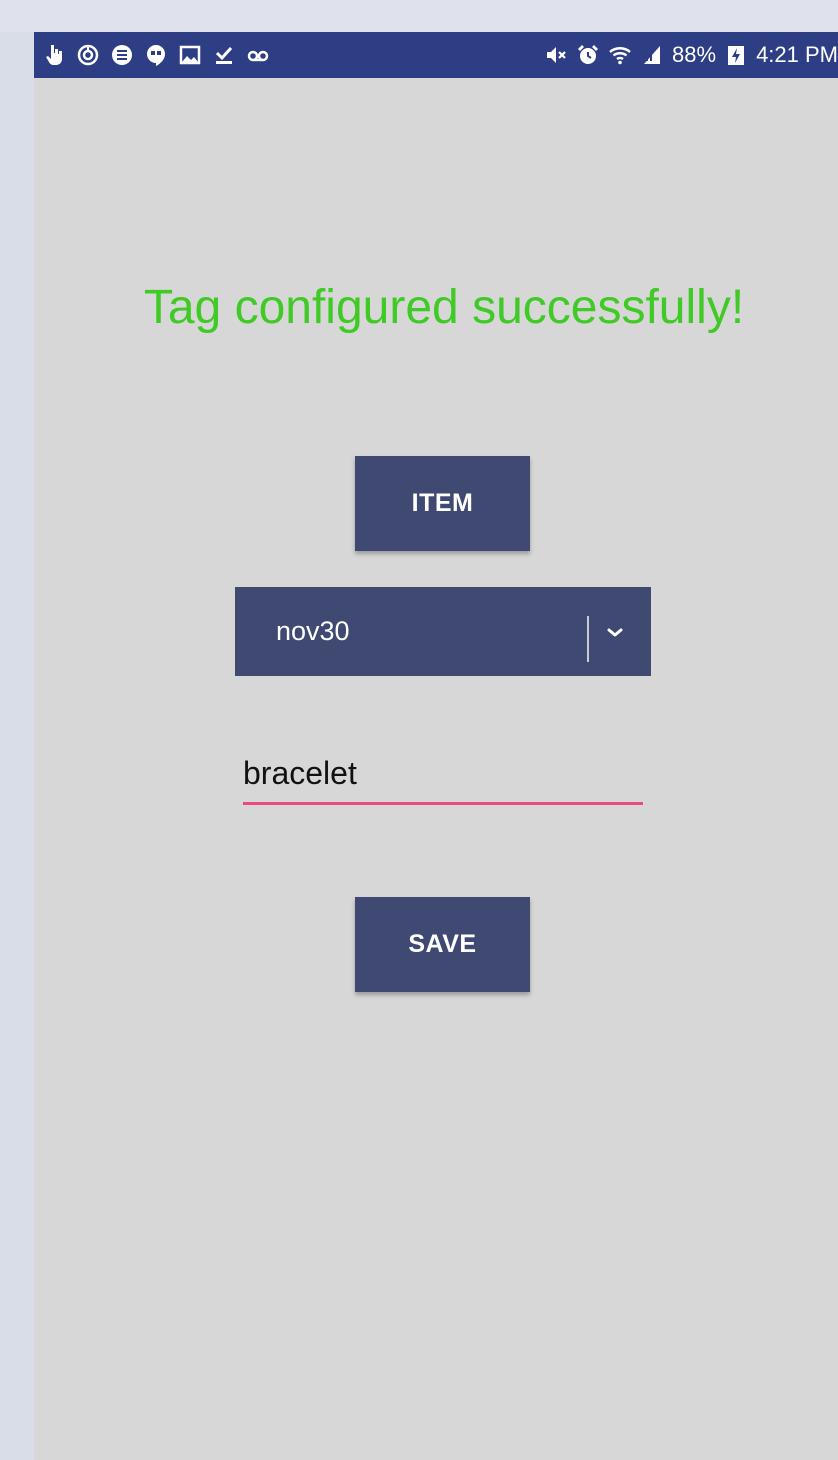  I want to click on dropdown-spinner: nov30, so click(443, 631).